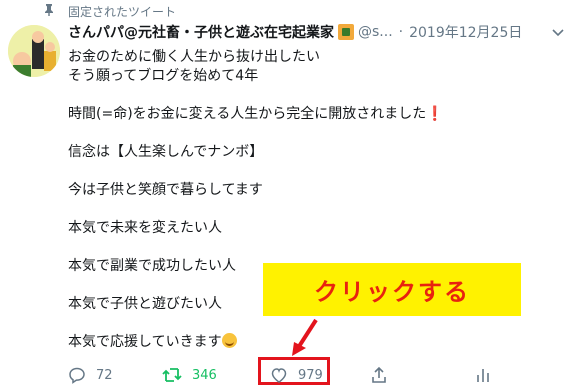  What do you see at coordinates (194, 57) in the screenshot?
I see `tweet-line: お金のために働く人生から抜け出したい` at bounding box center [194, 57].